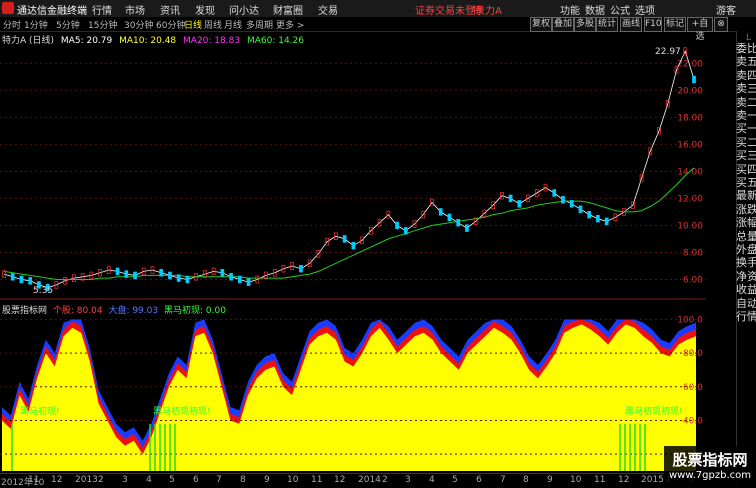 The height and width of the screenshot is (488, 756). What do you see at coordinates (690, 118) in the screenshot?
I see `y-tick-label: 18.00` at bounding box center [690, 118].